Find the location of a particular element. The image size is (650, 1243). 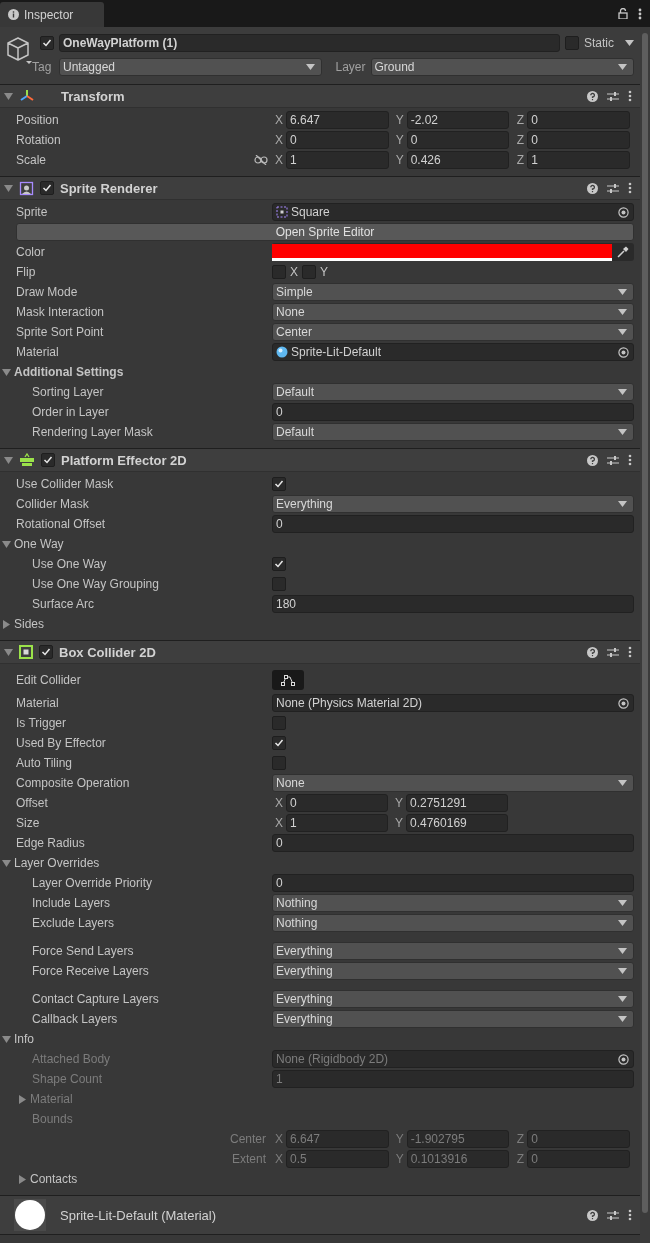

cube-icon is located at coordinates (19, 50).